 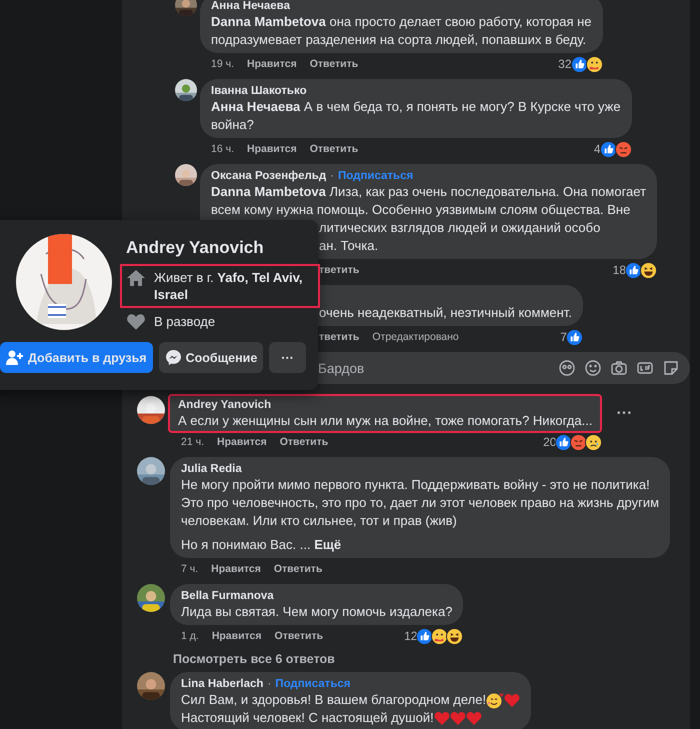 I want to click on comment-text: Danna Mambetova Лиза, как раз очень последовательна. Она помогает, so click(x=428, y=192).